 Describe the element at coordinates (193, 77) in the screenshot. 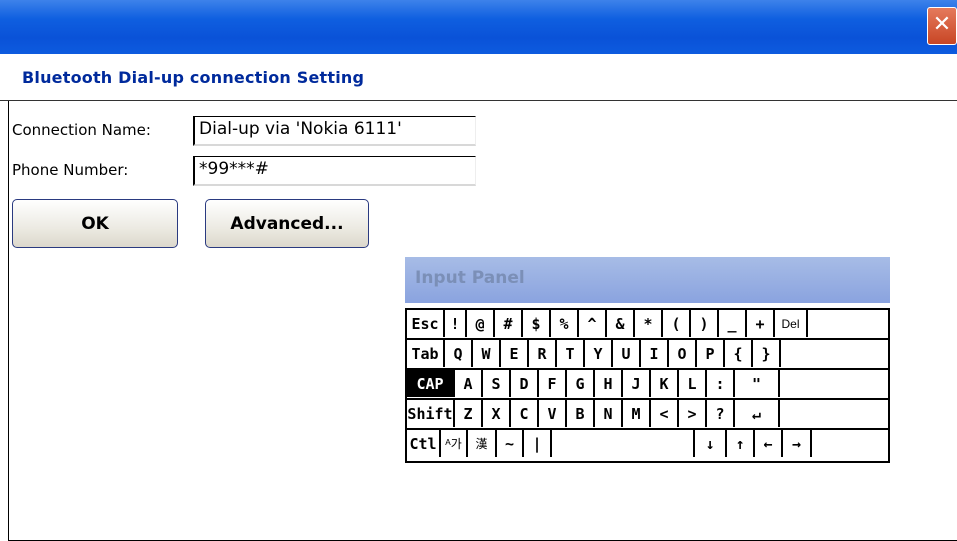

I see `page-title: Bluetooth Dial-up connection Setting` at that location.